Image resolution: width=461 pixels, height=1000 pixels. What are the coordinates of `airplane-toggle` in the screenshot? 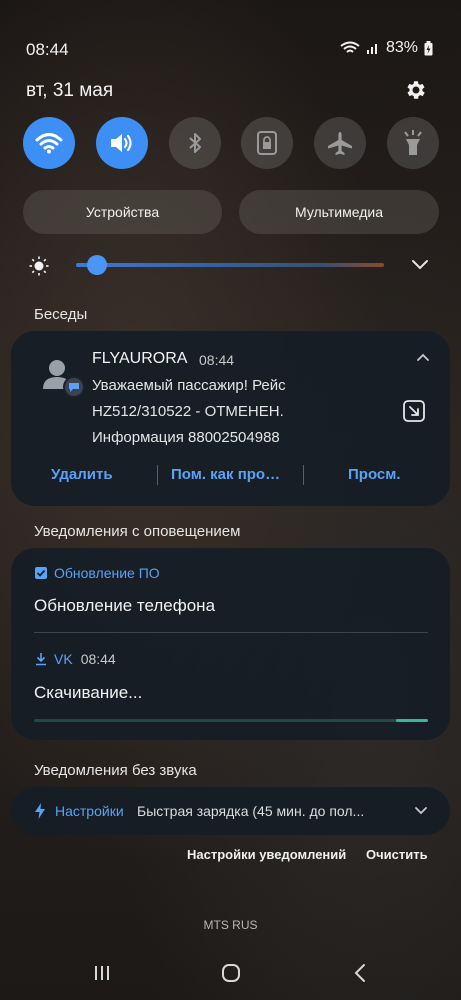 It's located at (340, 143).